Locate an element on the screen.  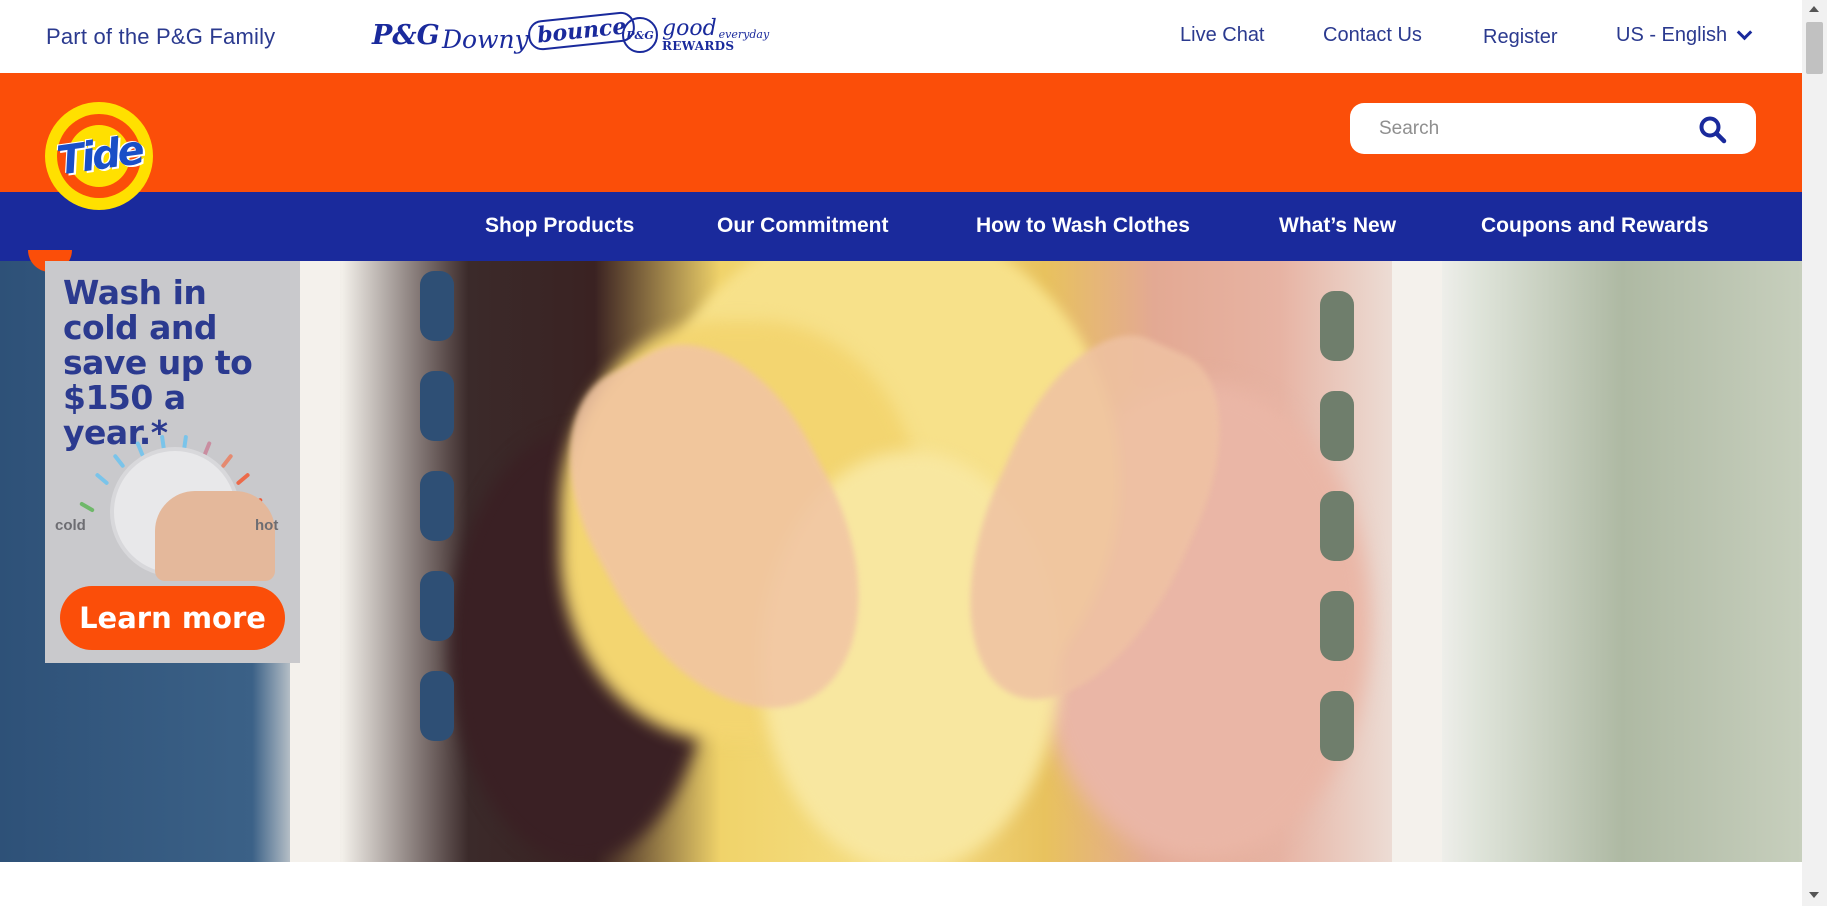
register-link: Register is located at coordinates (1520, 37).